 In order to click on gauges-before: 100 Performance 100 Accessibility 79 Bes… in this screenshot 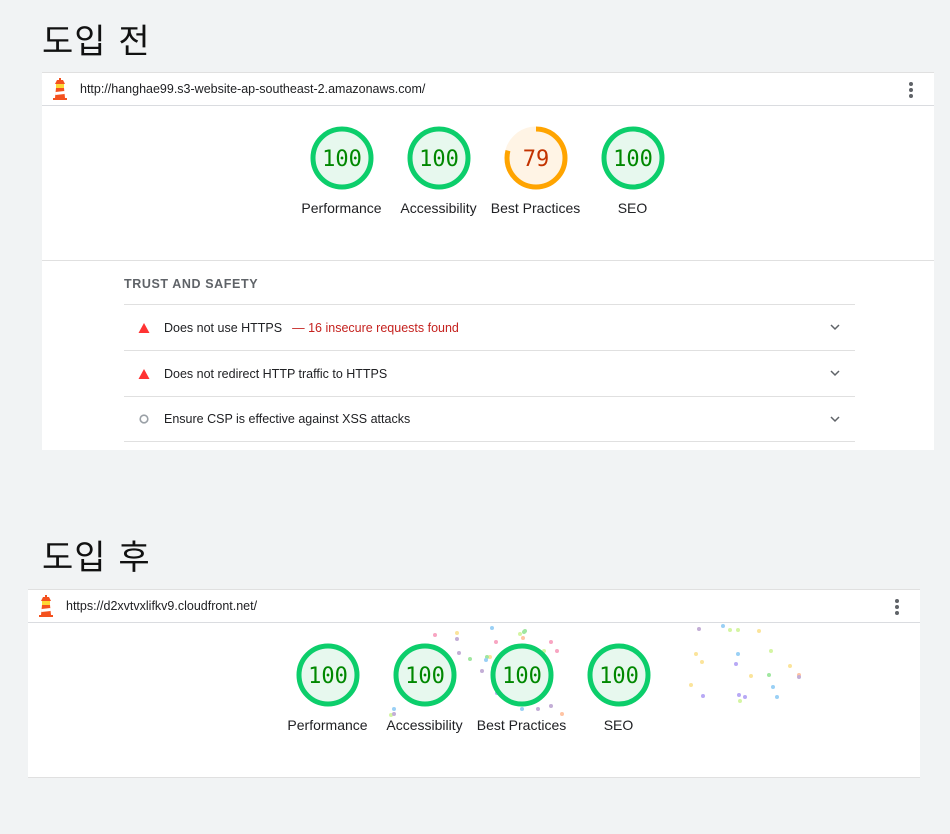, I will do `click(487, 171)`.